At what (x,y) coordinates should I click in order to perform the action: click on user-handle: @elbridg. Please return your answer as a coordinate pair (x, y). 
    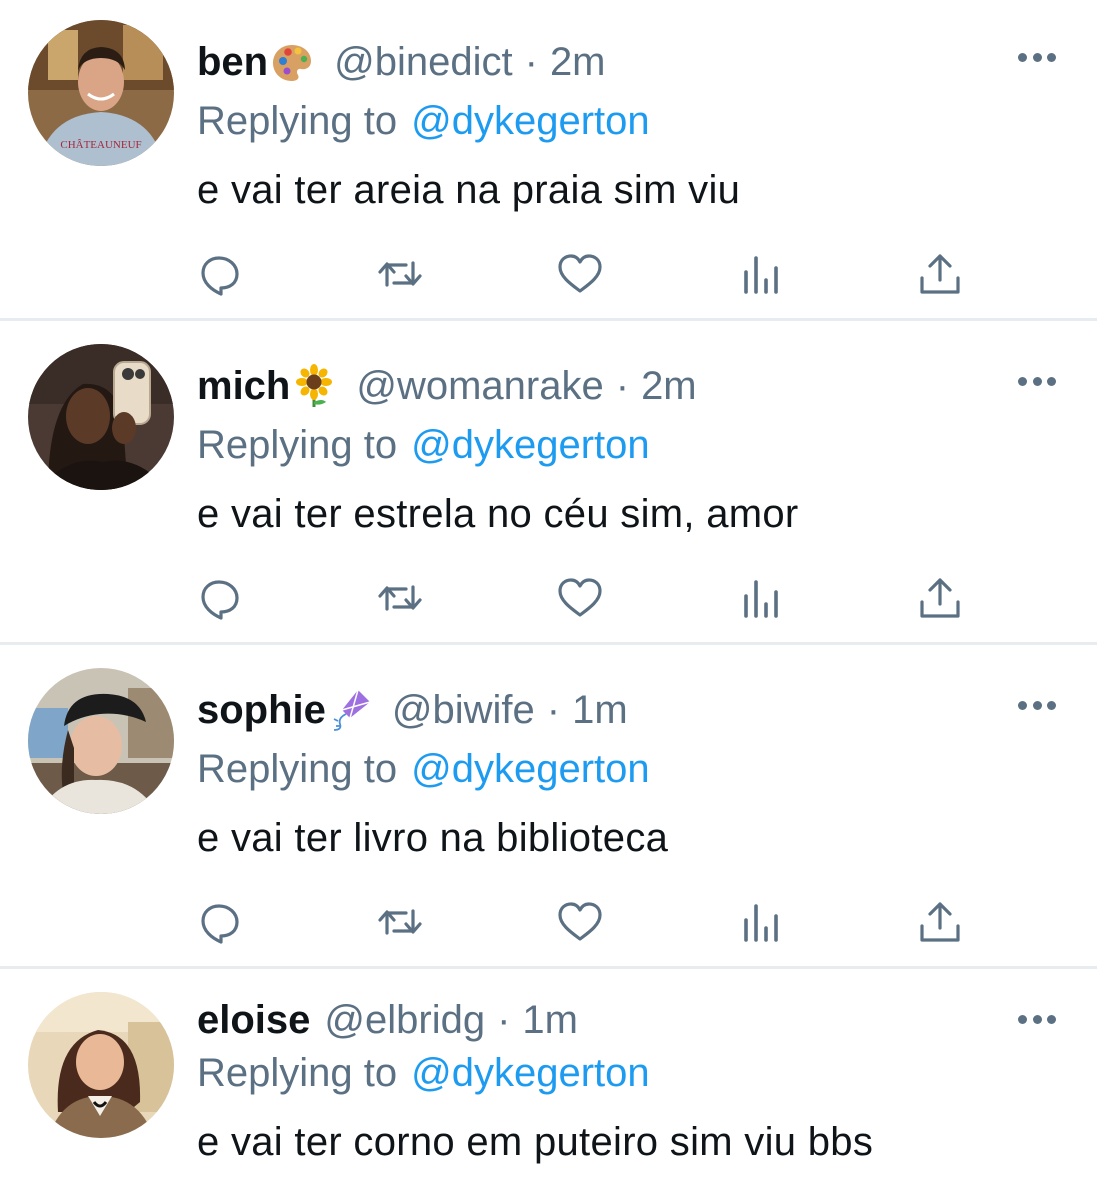
    Looking at the image, I should click on (404, 1020).